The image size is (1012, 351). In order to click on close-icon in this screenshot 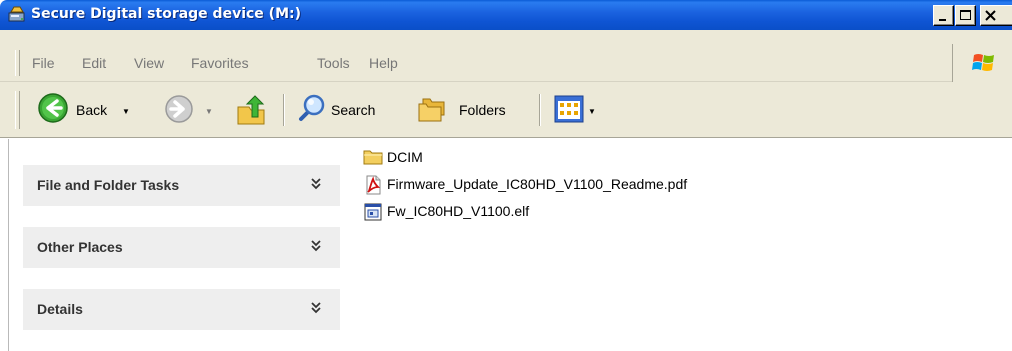, I will do `click(990, 15)`.